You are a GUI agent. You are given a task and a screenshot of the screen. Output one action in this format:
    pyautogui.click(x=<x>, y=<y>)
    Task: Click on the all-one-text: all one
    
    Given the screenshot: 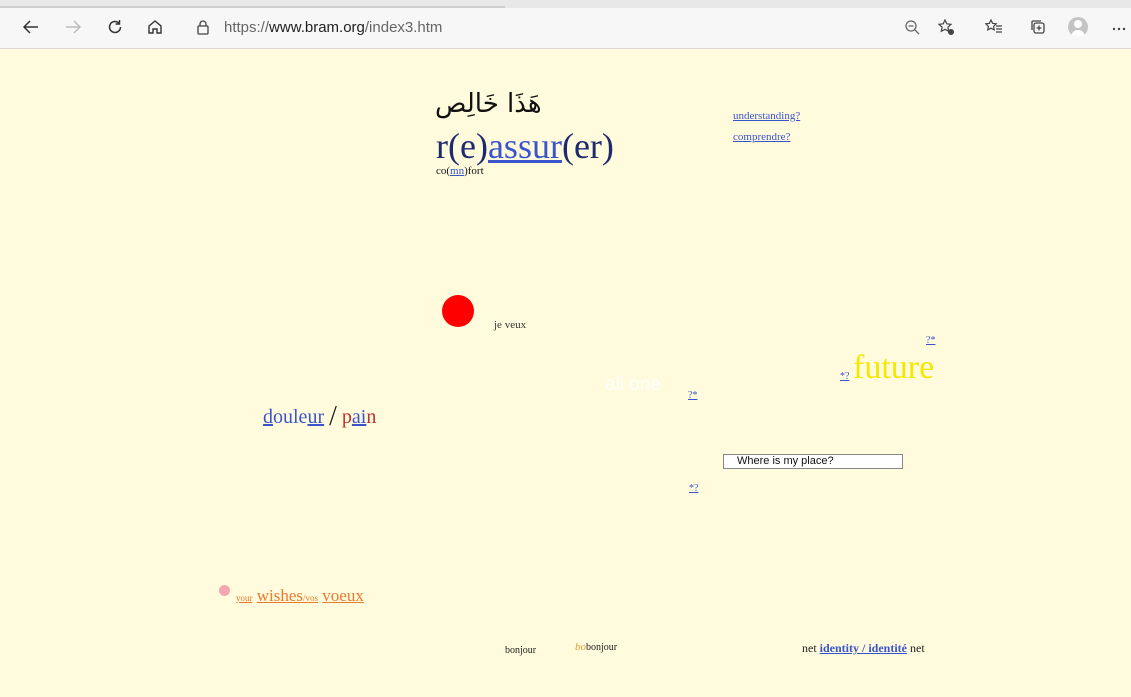 What is the action you would take?
    pyautogui.click(x=633, y=384)
    